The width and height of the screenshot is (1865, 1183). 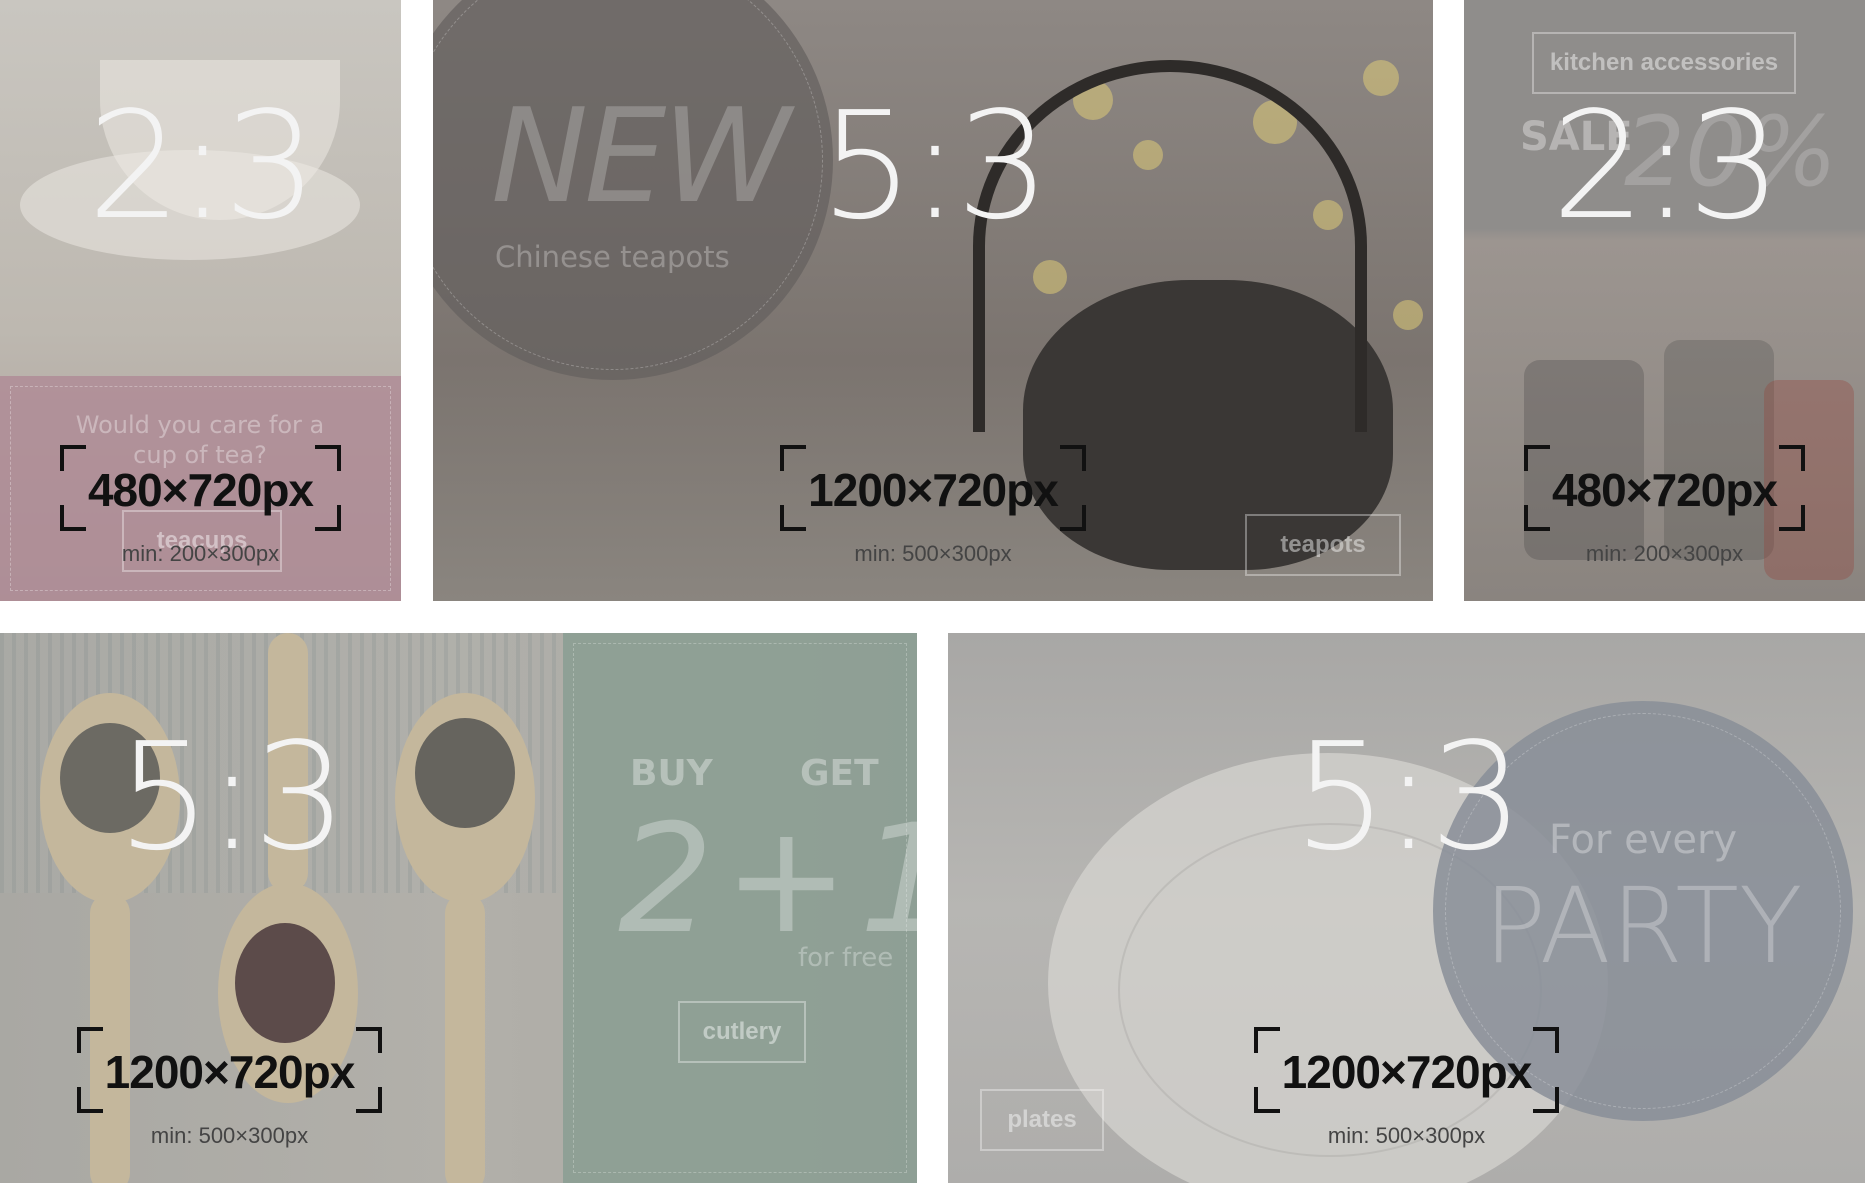 What do you see at coordinates (285, 983) in the screenshot?
I see `tea-leaves` at bounding box center [285, 983].